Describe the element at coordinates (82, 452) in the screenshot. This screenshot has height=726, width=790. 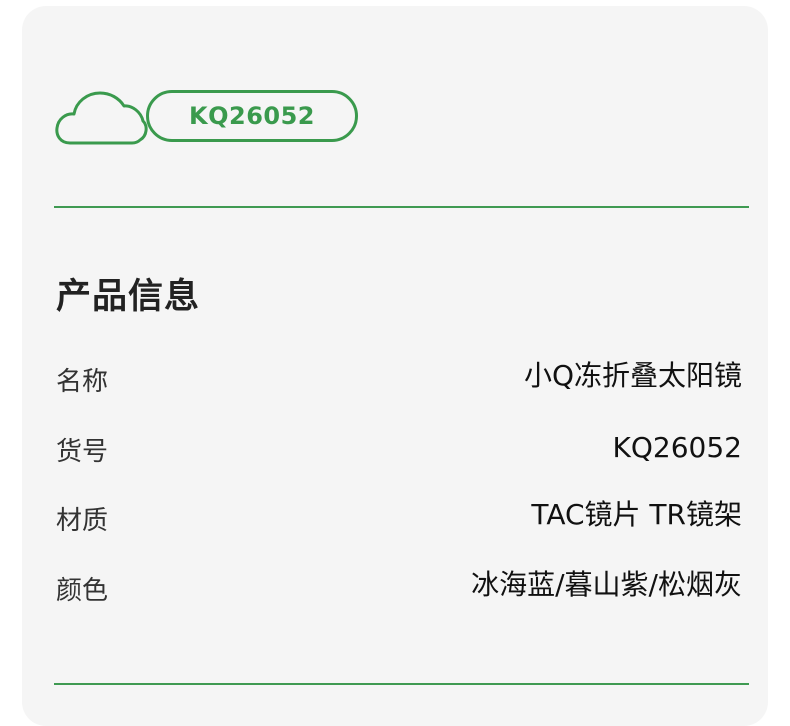
I see `info-label: 货号` at that location.